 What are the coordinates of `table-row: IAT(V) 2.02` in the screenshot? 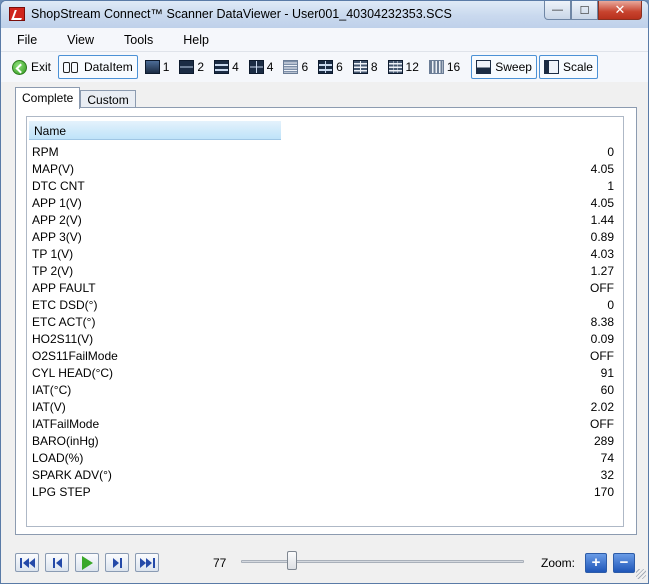 It's located at (325, 407).